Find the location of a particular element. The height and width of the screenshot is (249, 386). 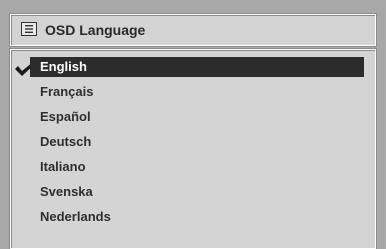

language-option-francais: Français is located at coordinates (197, 92).